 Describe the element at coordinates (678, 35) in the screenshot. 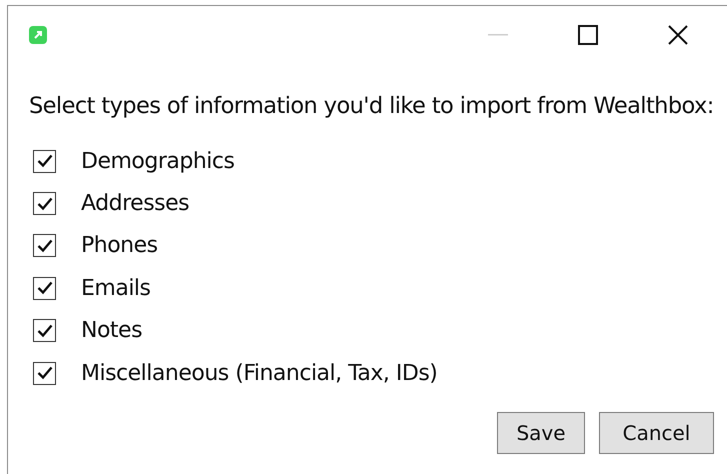

I see `close-icon` at that location.